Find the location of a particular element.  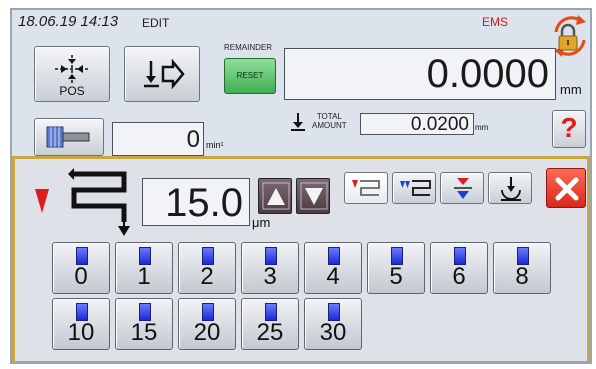

close-popup-button is located at coordinates (566, 188).